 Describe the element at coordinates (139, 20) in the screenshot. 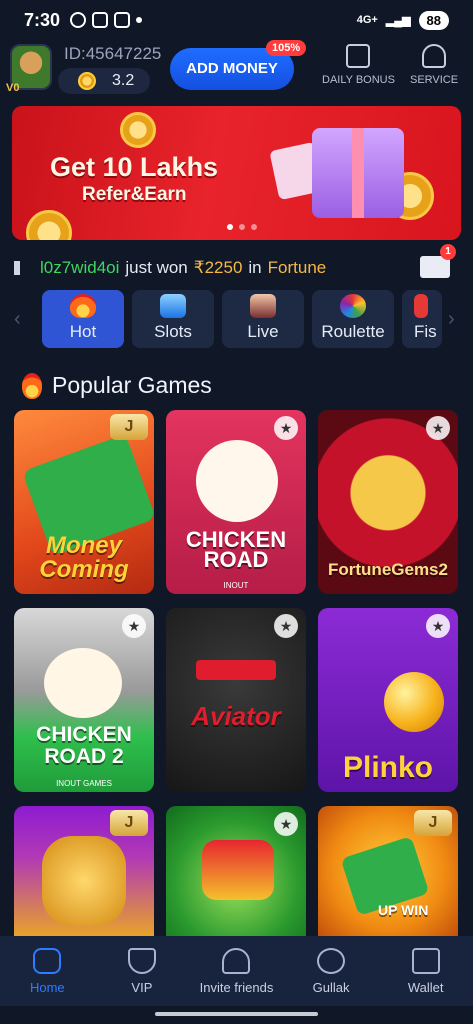

I see `more-dot-icon` at that location.